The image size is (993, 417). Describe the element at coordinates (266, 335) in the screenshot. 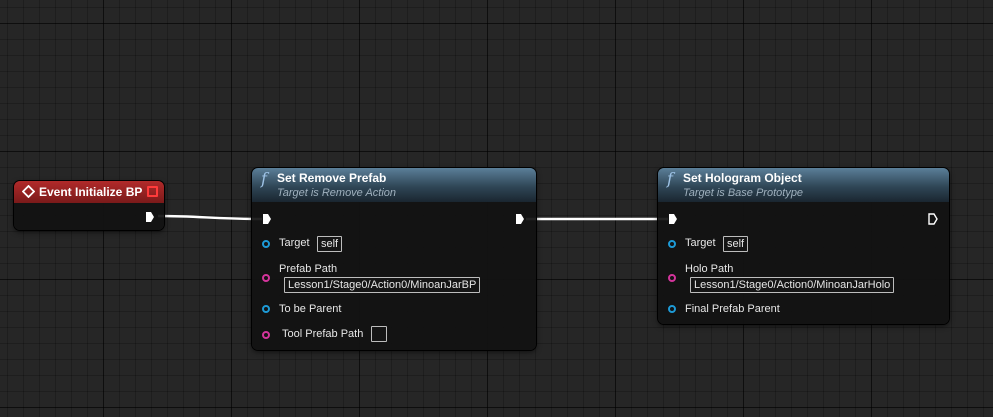

I see `tool-prefab-path-pin-icon` at that location.